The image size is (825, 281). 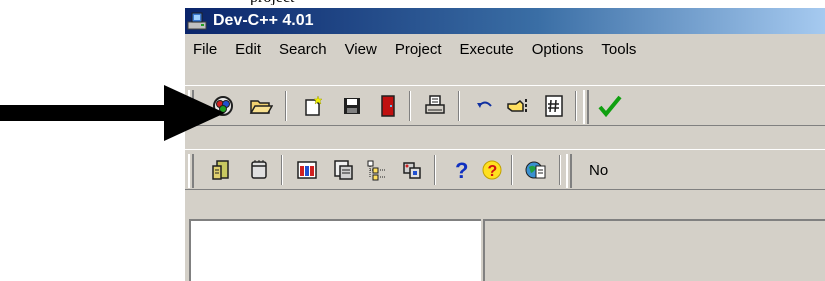 I want to click on print-icon, so click(x=435, y=106).